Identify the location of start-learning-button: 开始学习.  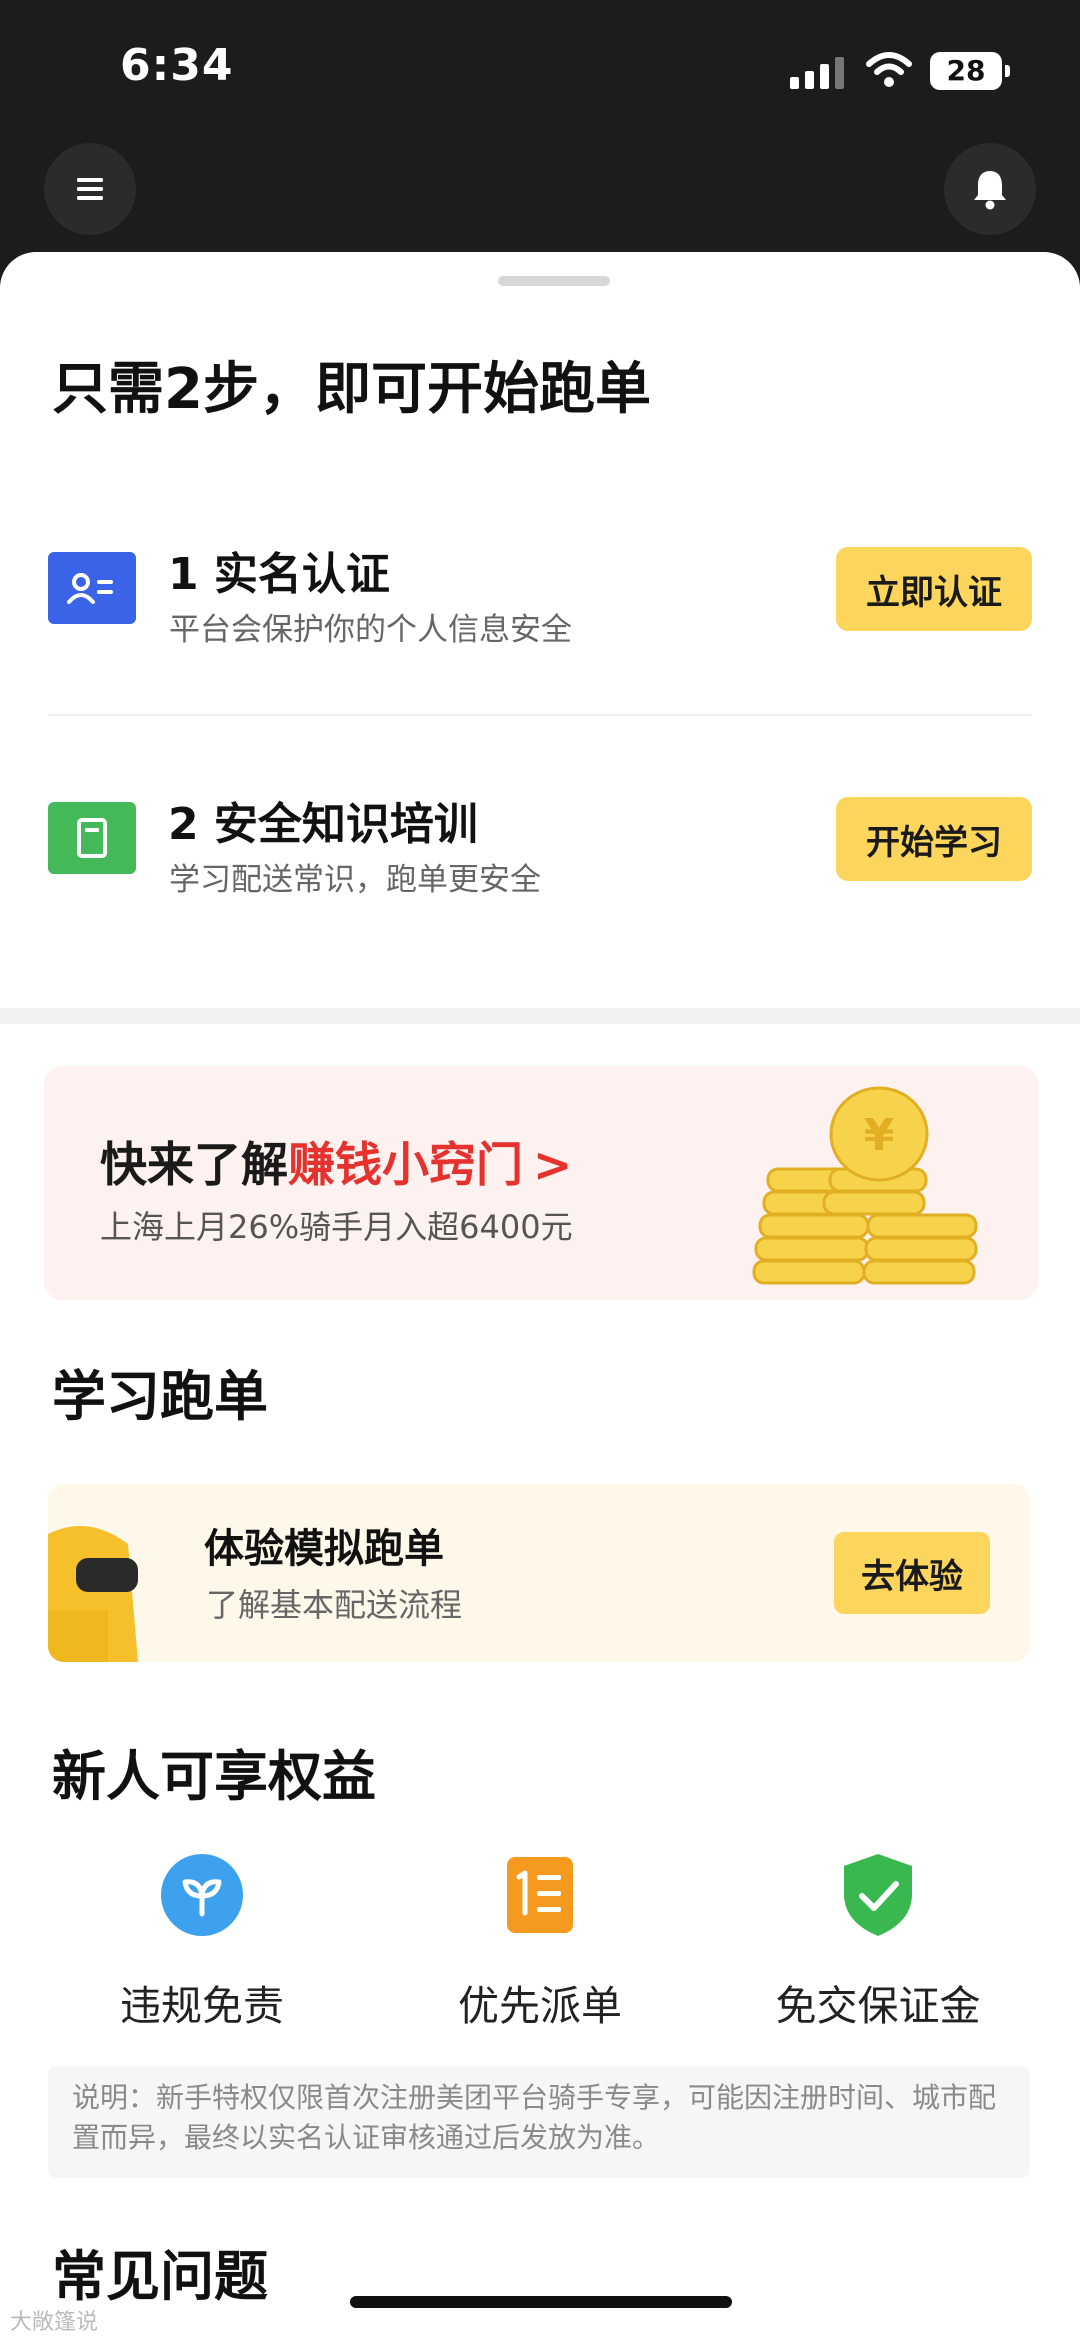
(934, 839).